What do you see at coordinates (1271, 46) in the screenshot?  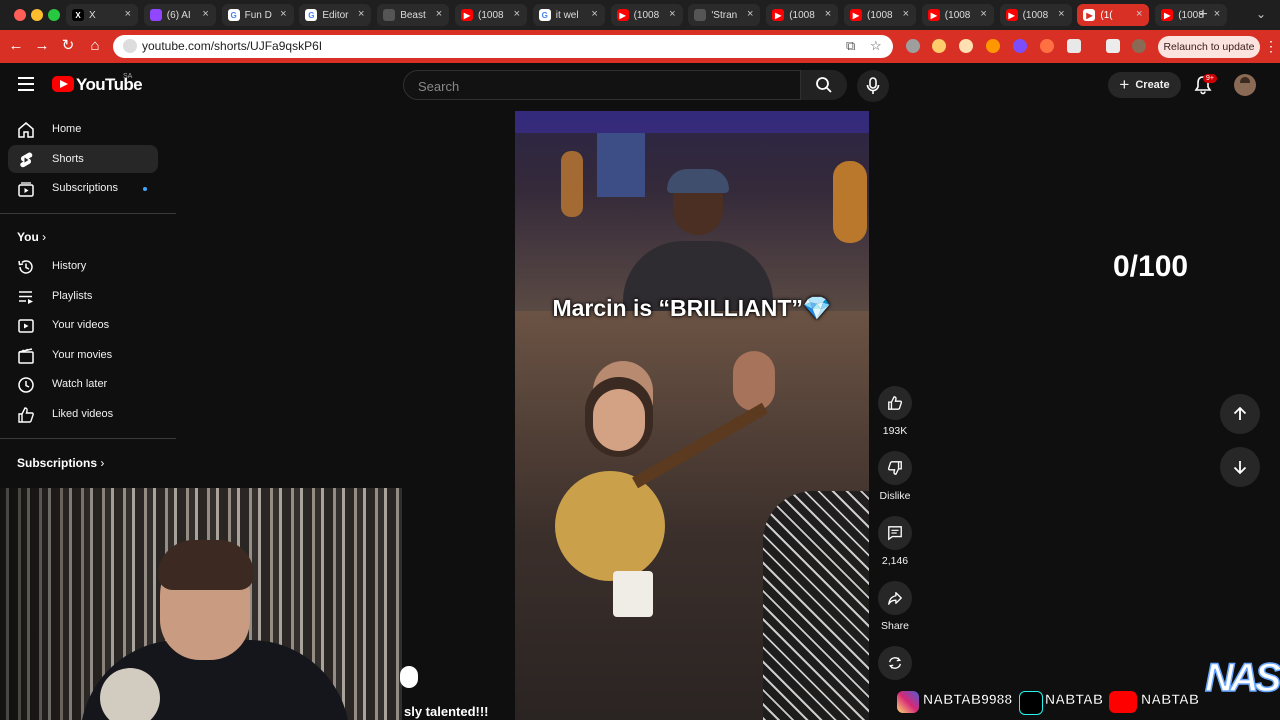 I see `browser-menu-icon: ⋮` at bounding box center [1271, 46].